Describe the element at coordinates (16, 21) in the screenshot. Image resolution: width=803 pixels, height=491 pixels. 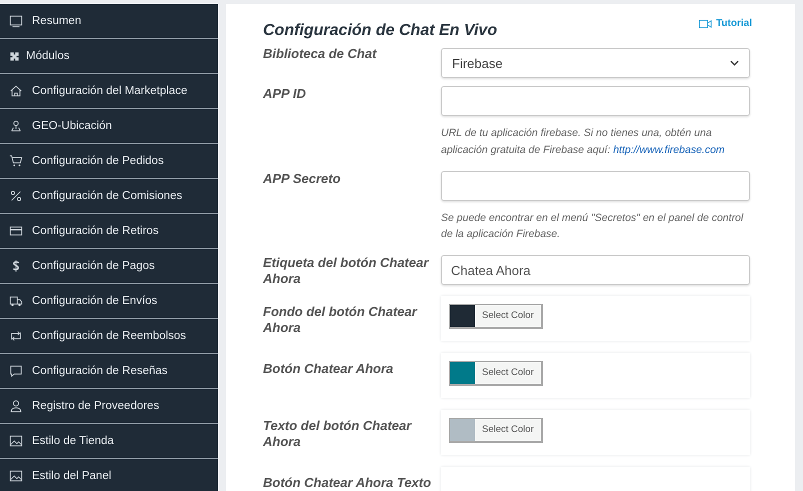
I see `monitor-icon` at that location.